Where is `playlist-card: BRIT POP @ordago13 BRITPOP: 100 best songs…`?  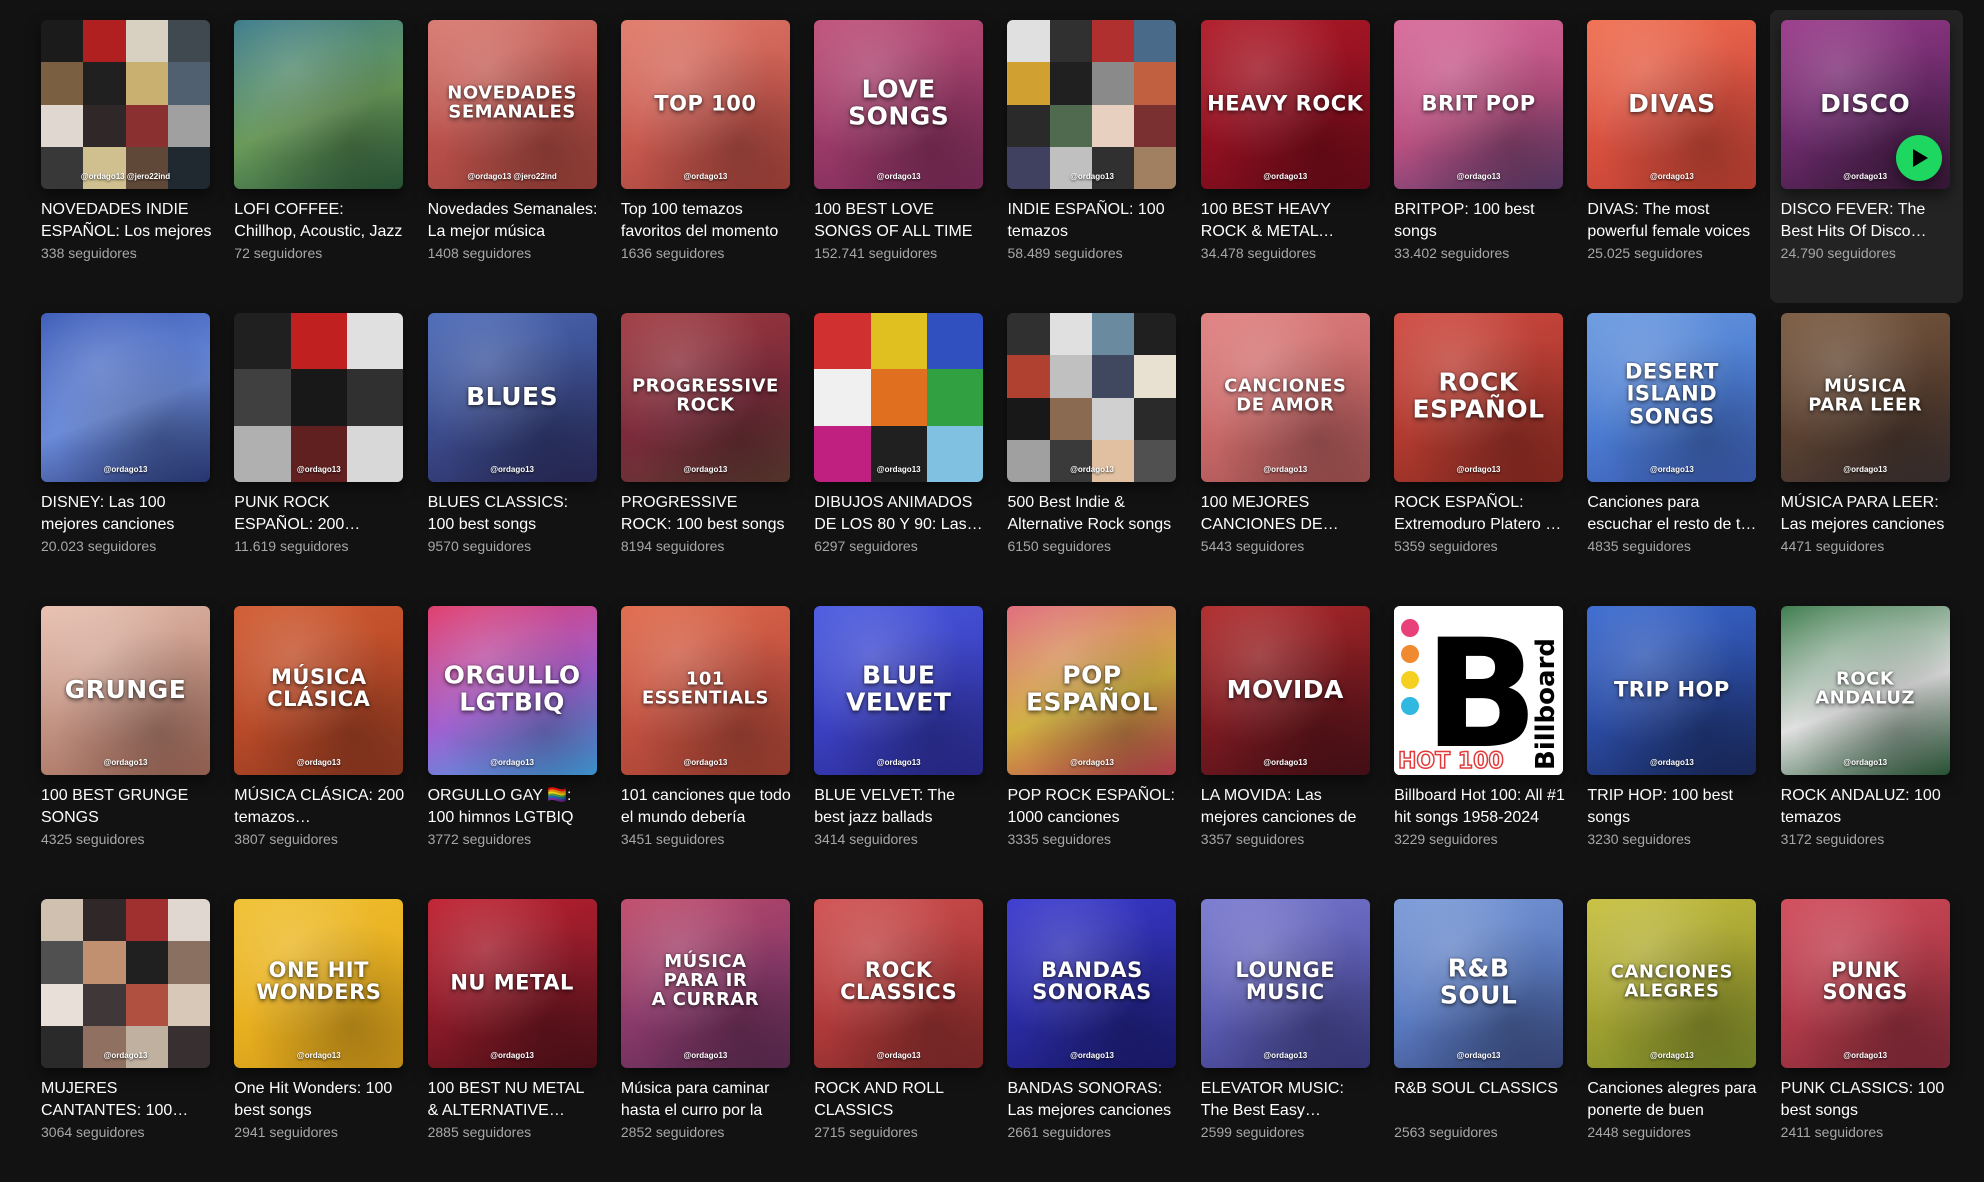 playlist-card: BRIT POP @ordago13 BRITPOP: 100 best songs… is located at coordinates (1479, 156).